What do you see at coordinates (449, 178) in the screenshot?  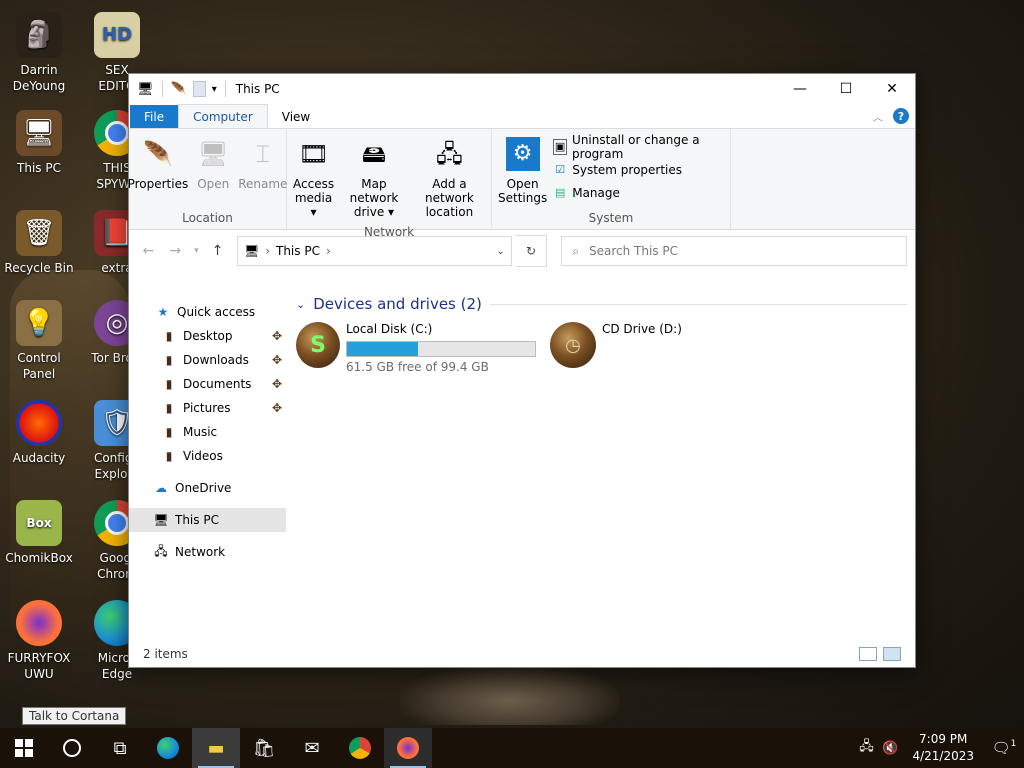 I see `add-network-location-button: 🖧 Add a network location` at bounding box center [449, 178].